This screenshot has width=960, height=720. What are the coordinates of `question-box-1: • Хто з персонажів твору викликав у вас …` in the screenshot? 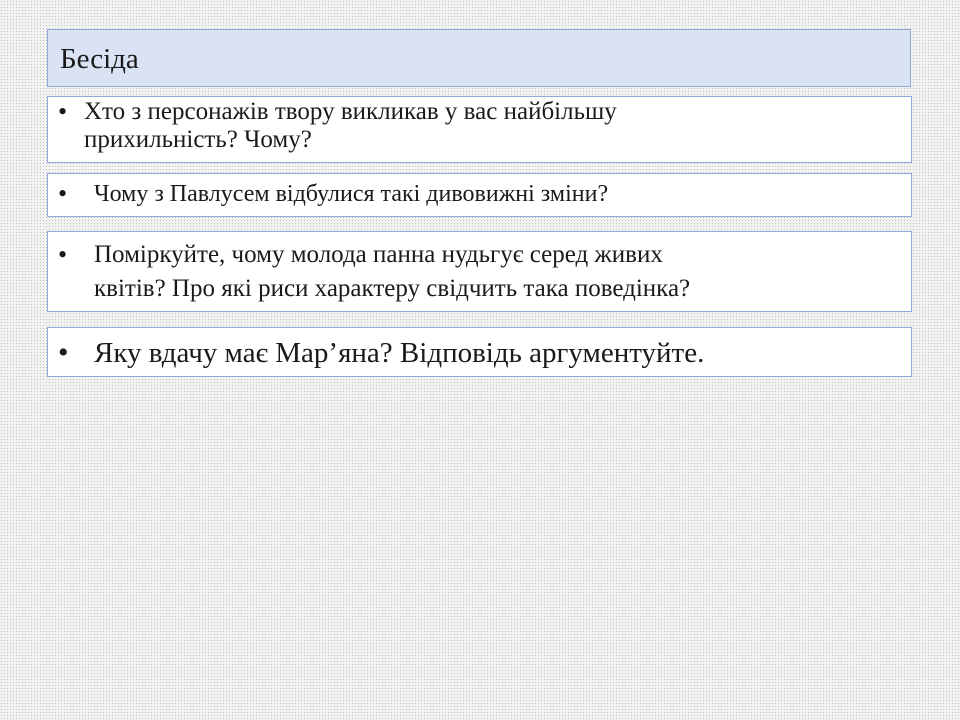 It's located at (479, 129).